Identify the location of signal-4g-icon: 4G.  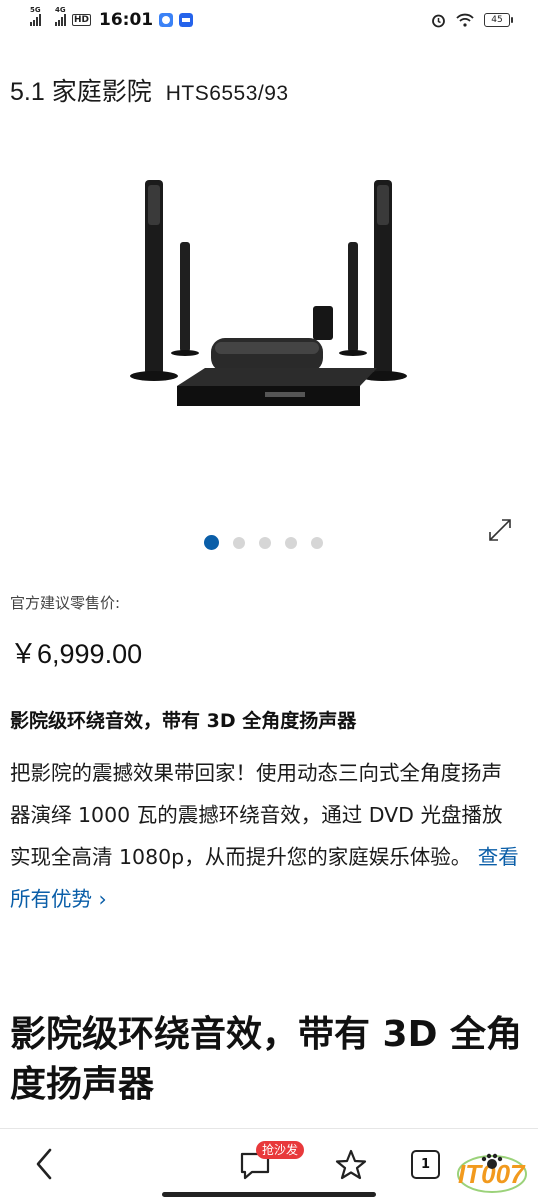
(60, 16).